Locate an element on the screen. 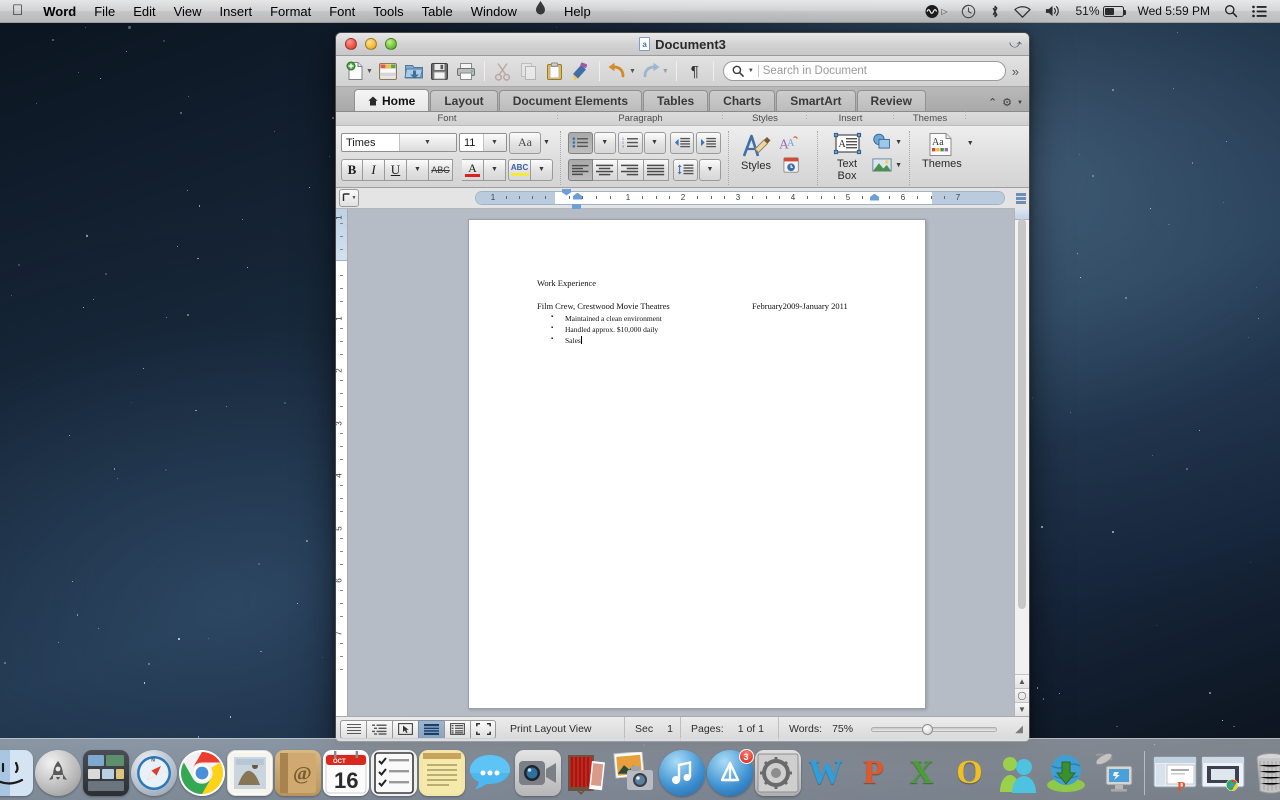  dock-item-iphoto is located at coordinates (634, 773).